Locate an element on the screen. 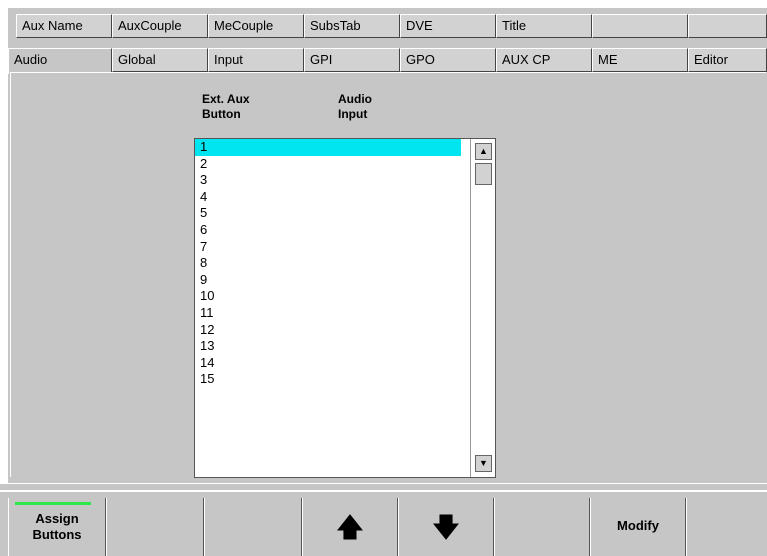 This screenshot has width=767, height=556. function-button-bar: Assign Buttons 🡅 🡇 Modify is located at coordinates (383, 520).